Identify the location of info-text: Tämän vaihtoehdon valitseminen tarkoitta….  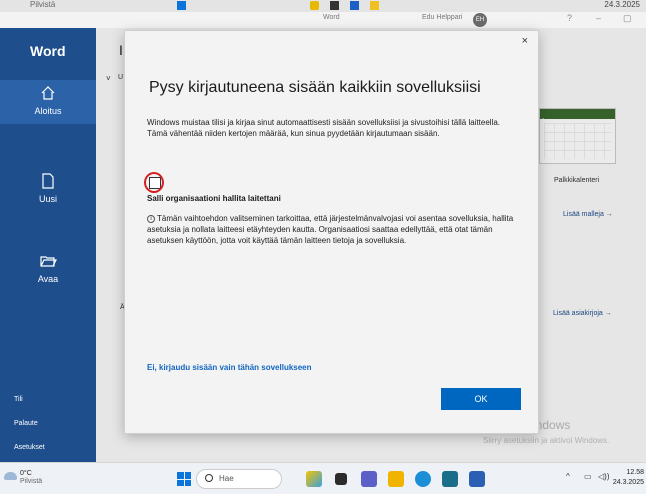
(330, 229).